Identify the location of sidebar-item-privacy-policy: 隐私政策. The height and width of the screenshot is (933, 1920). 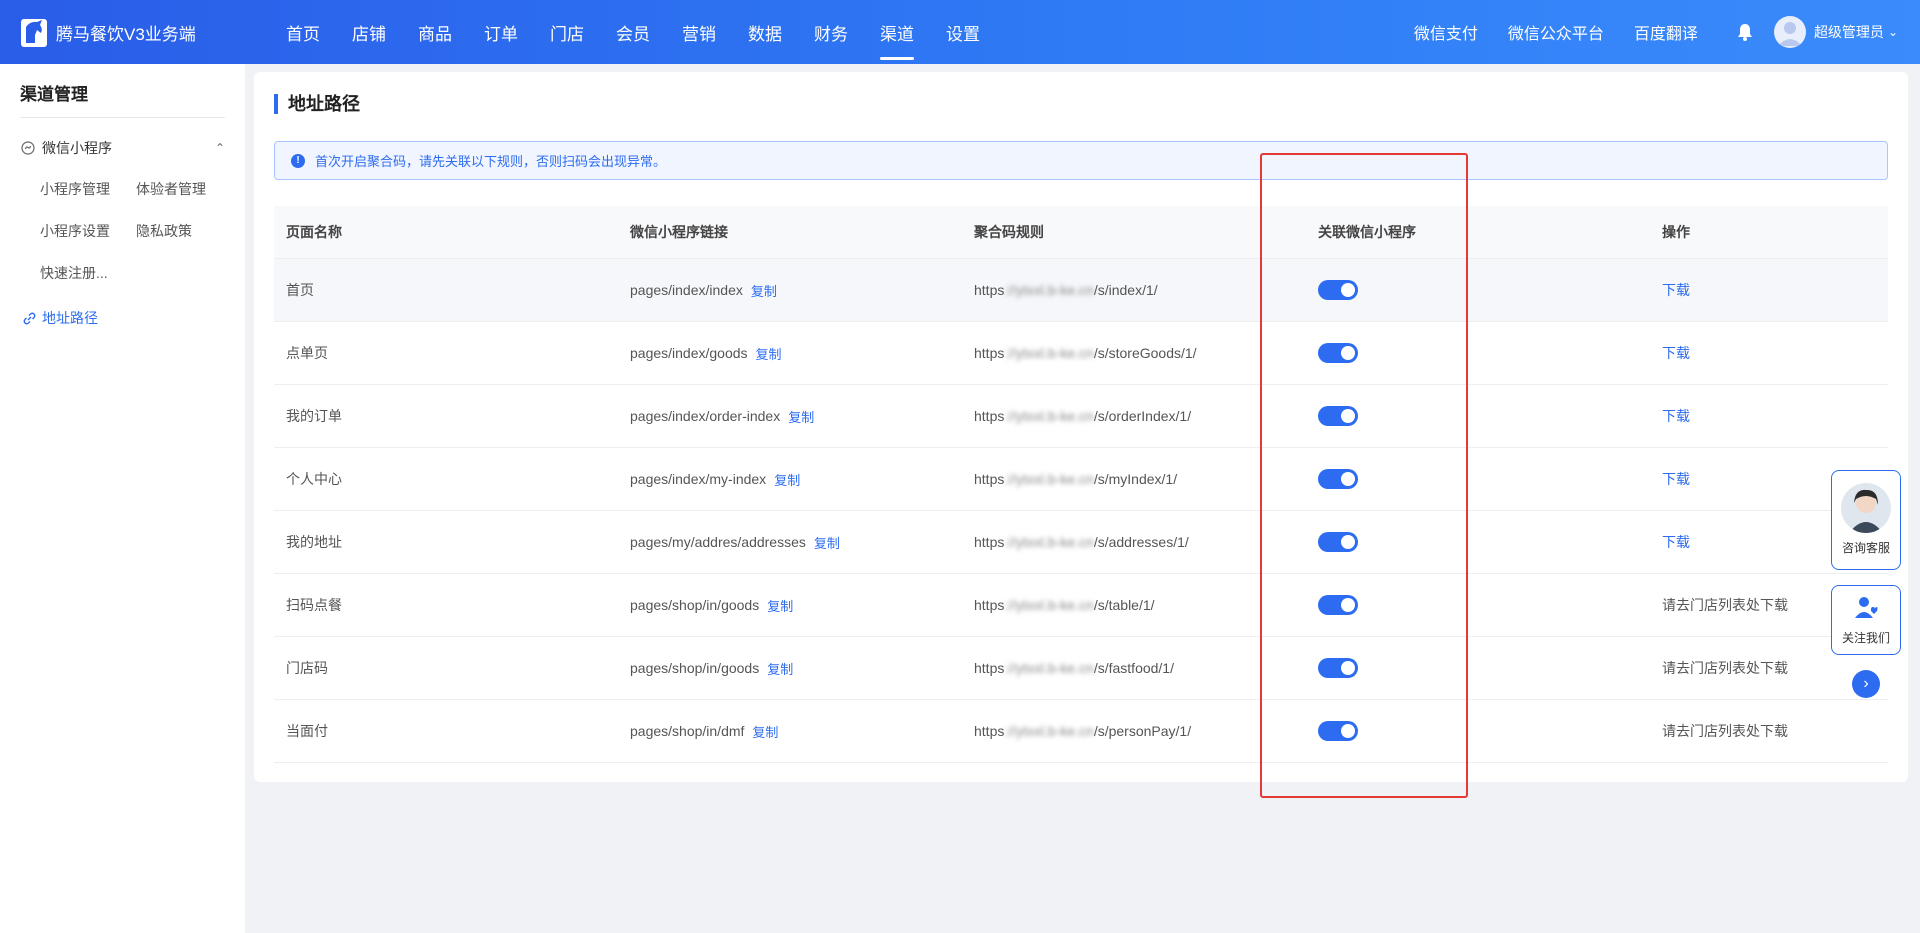
(184, 231).